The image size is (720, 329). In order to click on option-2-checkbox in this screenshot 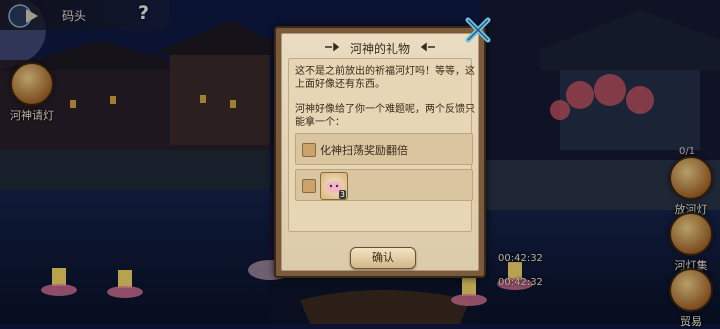, I will do `click(309, 186)`.